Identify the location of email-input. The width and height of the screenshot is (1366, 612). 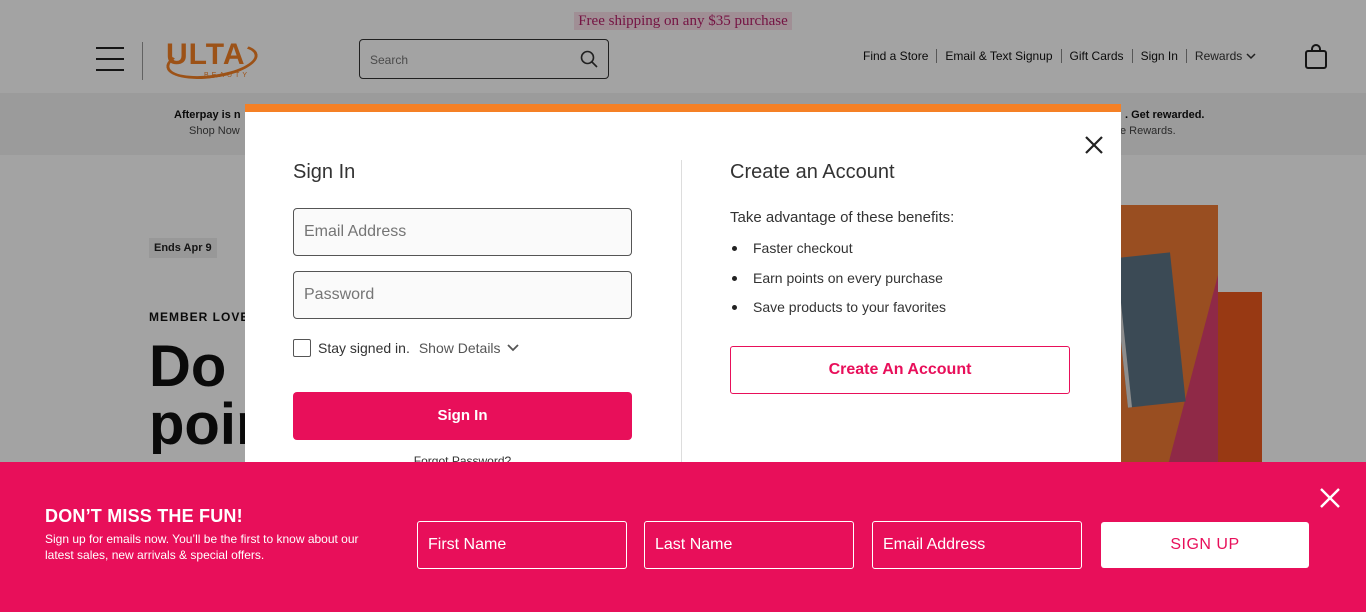
(459, 232).